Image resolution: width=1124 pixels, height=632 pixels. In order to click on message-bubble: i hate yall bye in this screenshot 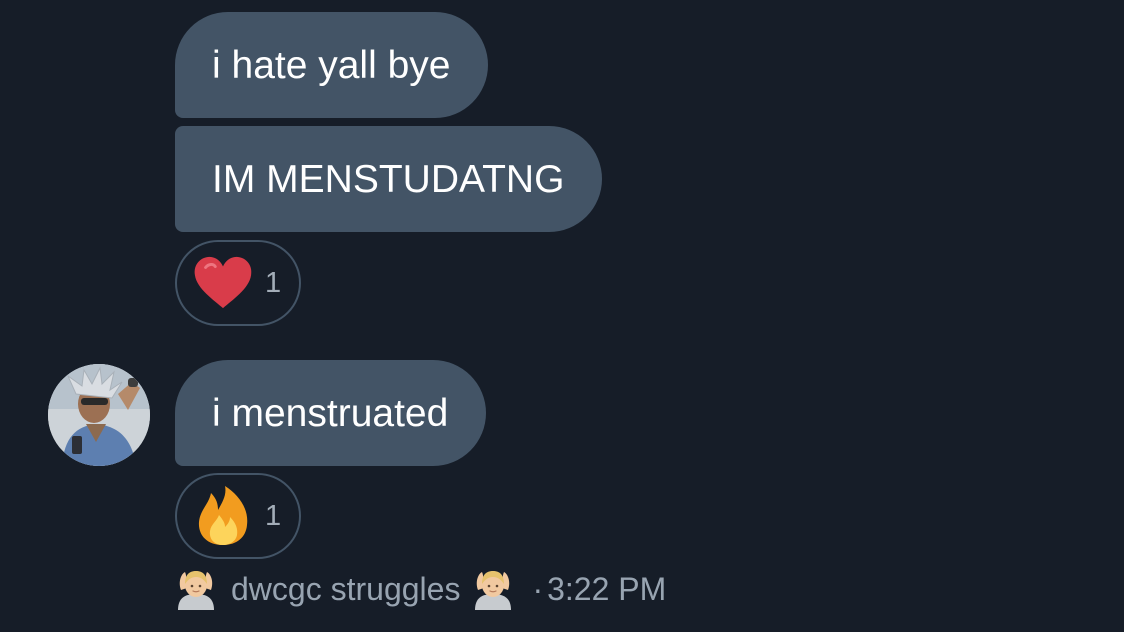, I will do `click(332, 65)`.